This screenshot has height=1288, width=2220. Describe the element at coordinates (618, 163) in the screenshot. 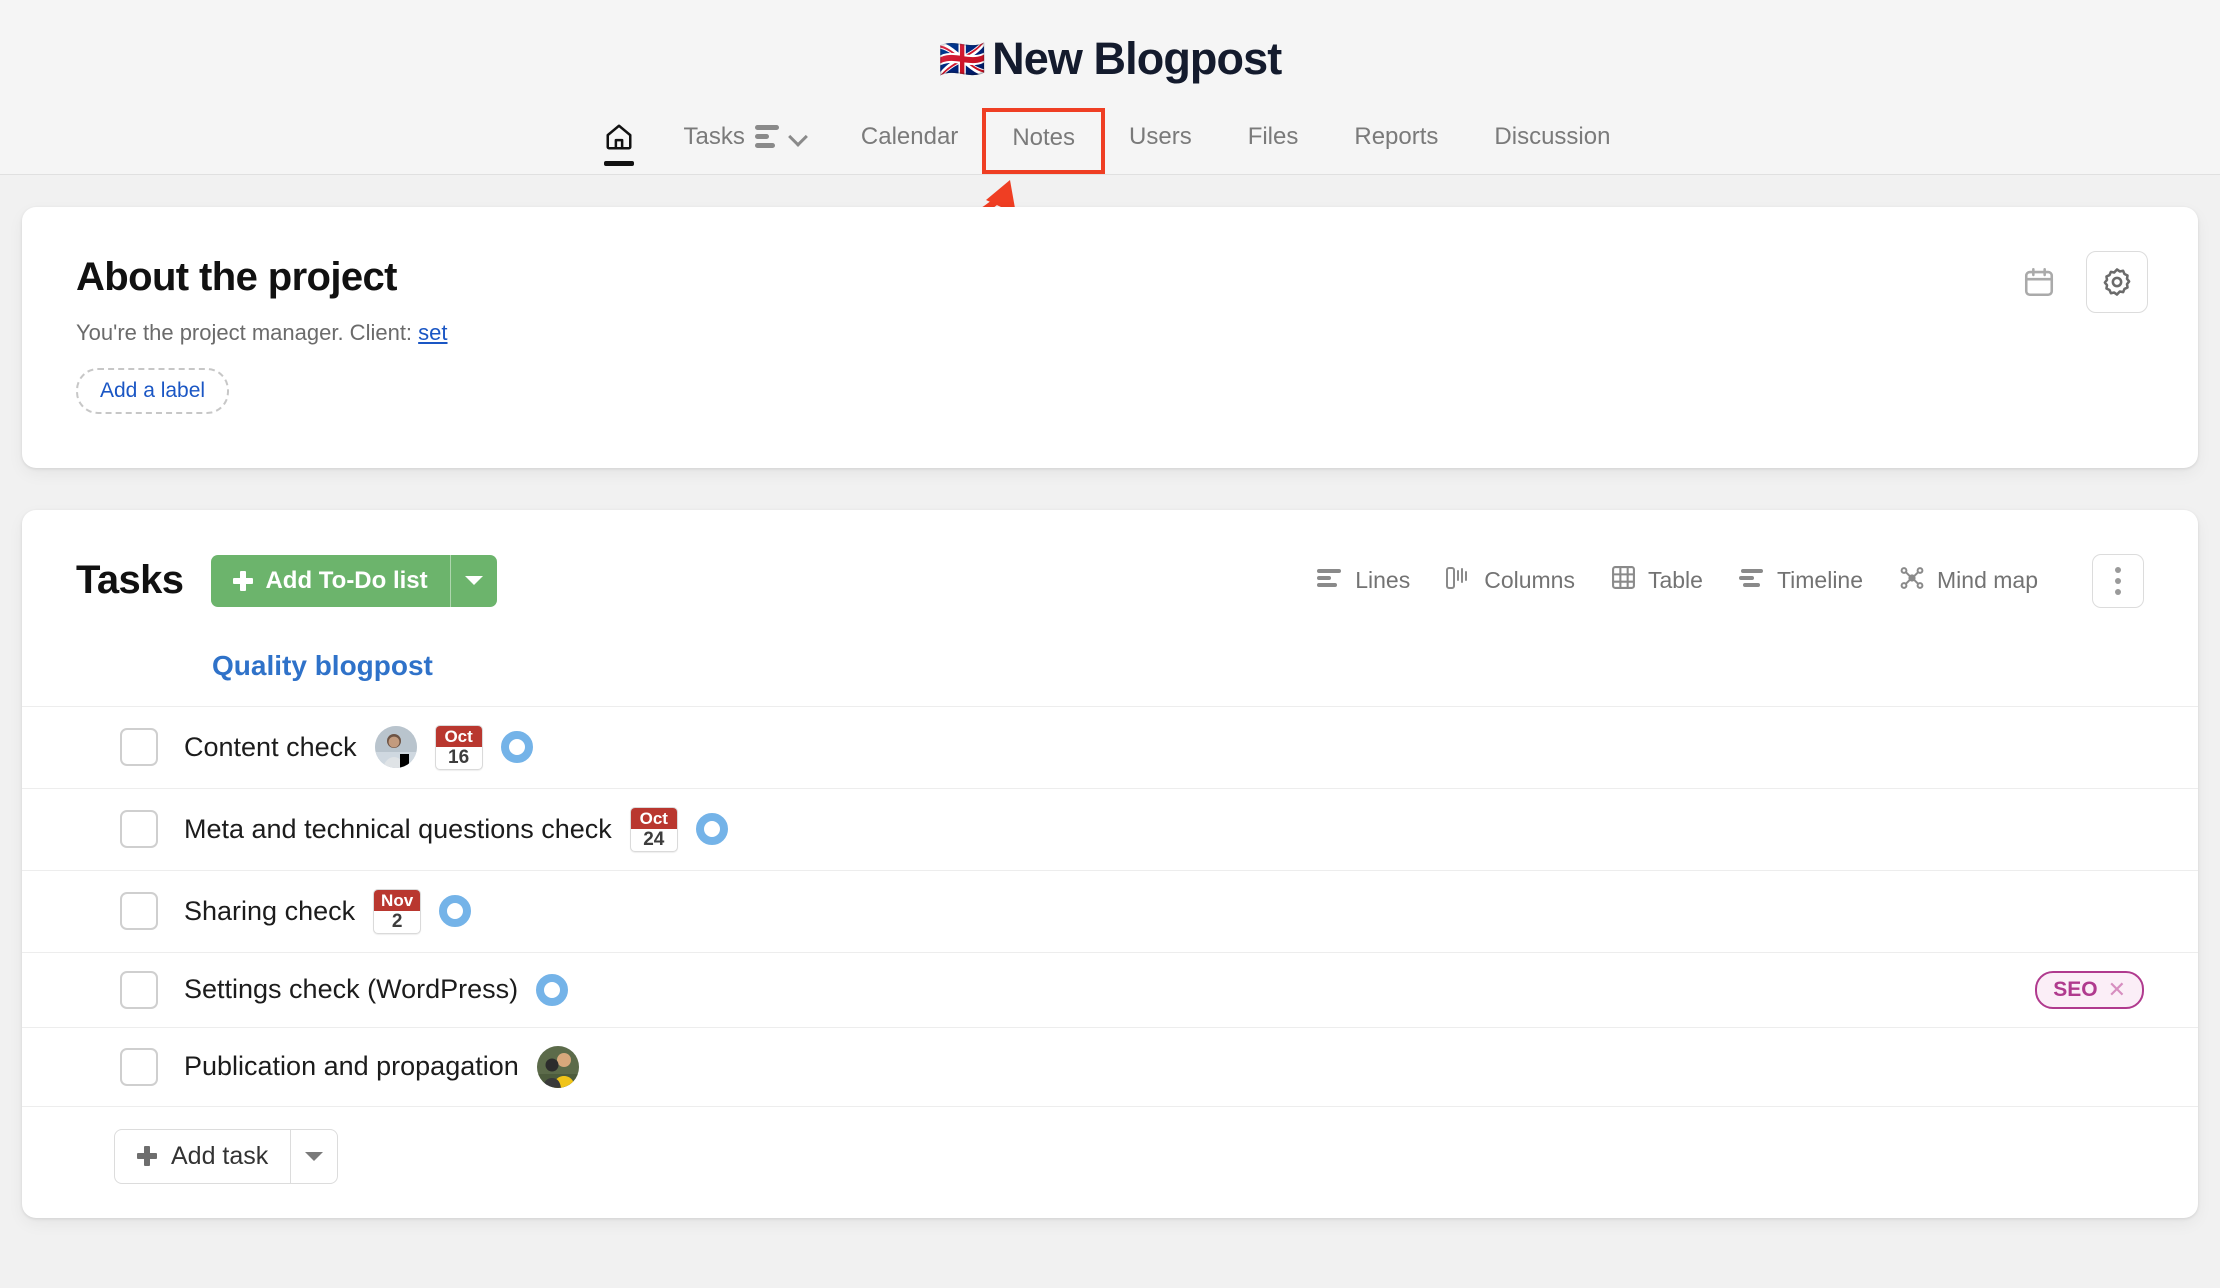

I see `active-tab-indicator` at that location.